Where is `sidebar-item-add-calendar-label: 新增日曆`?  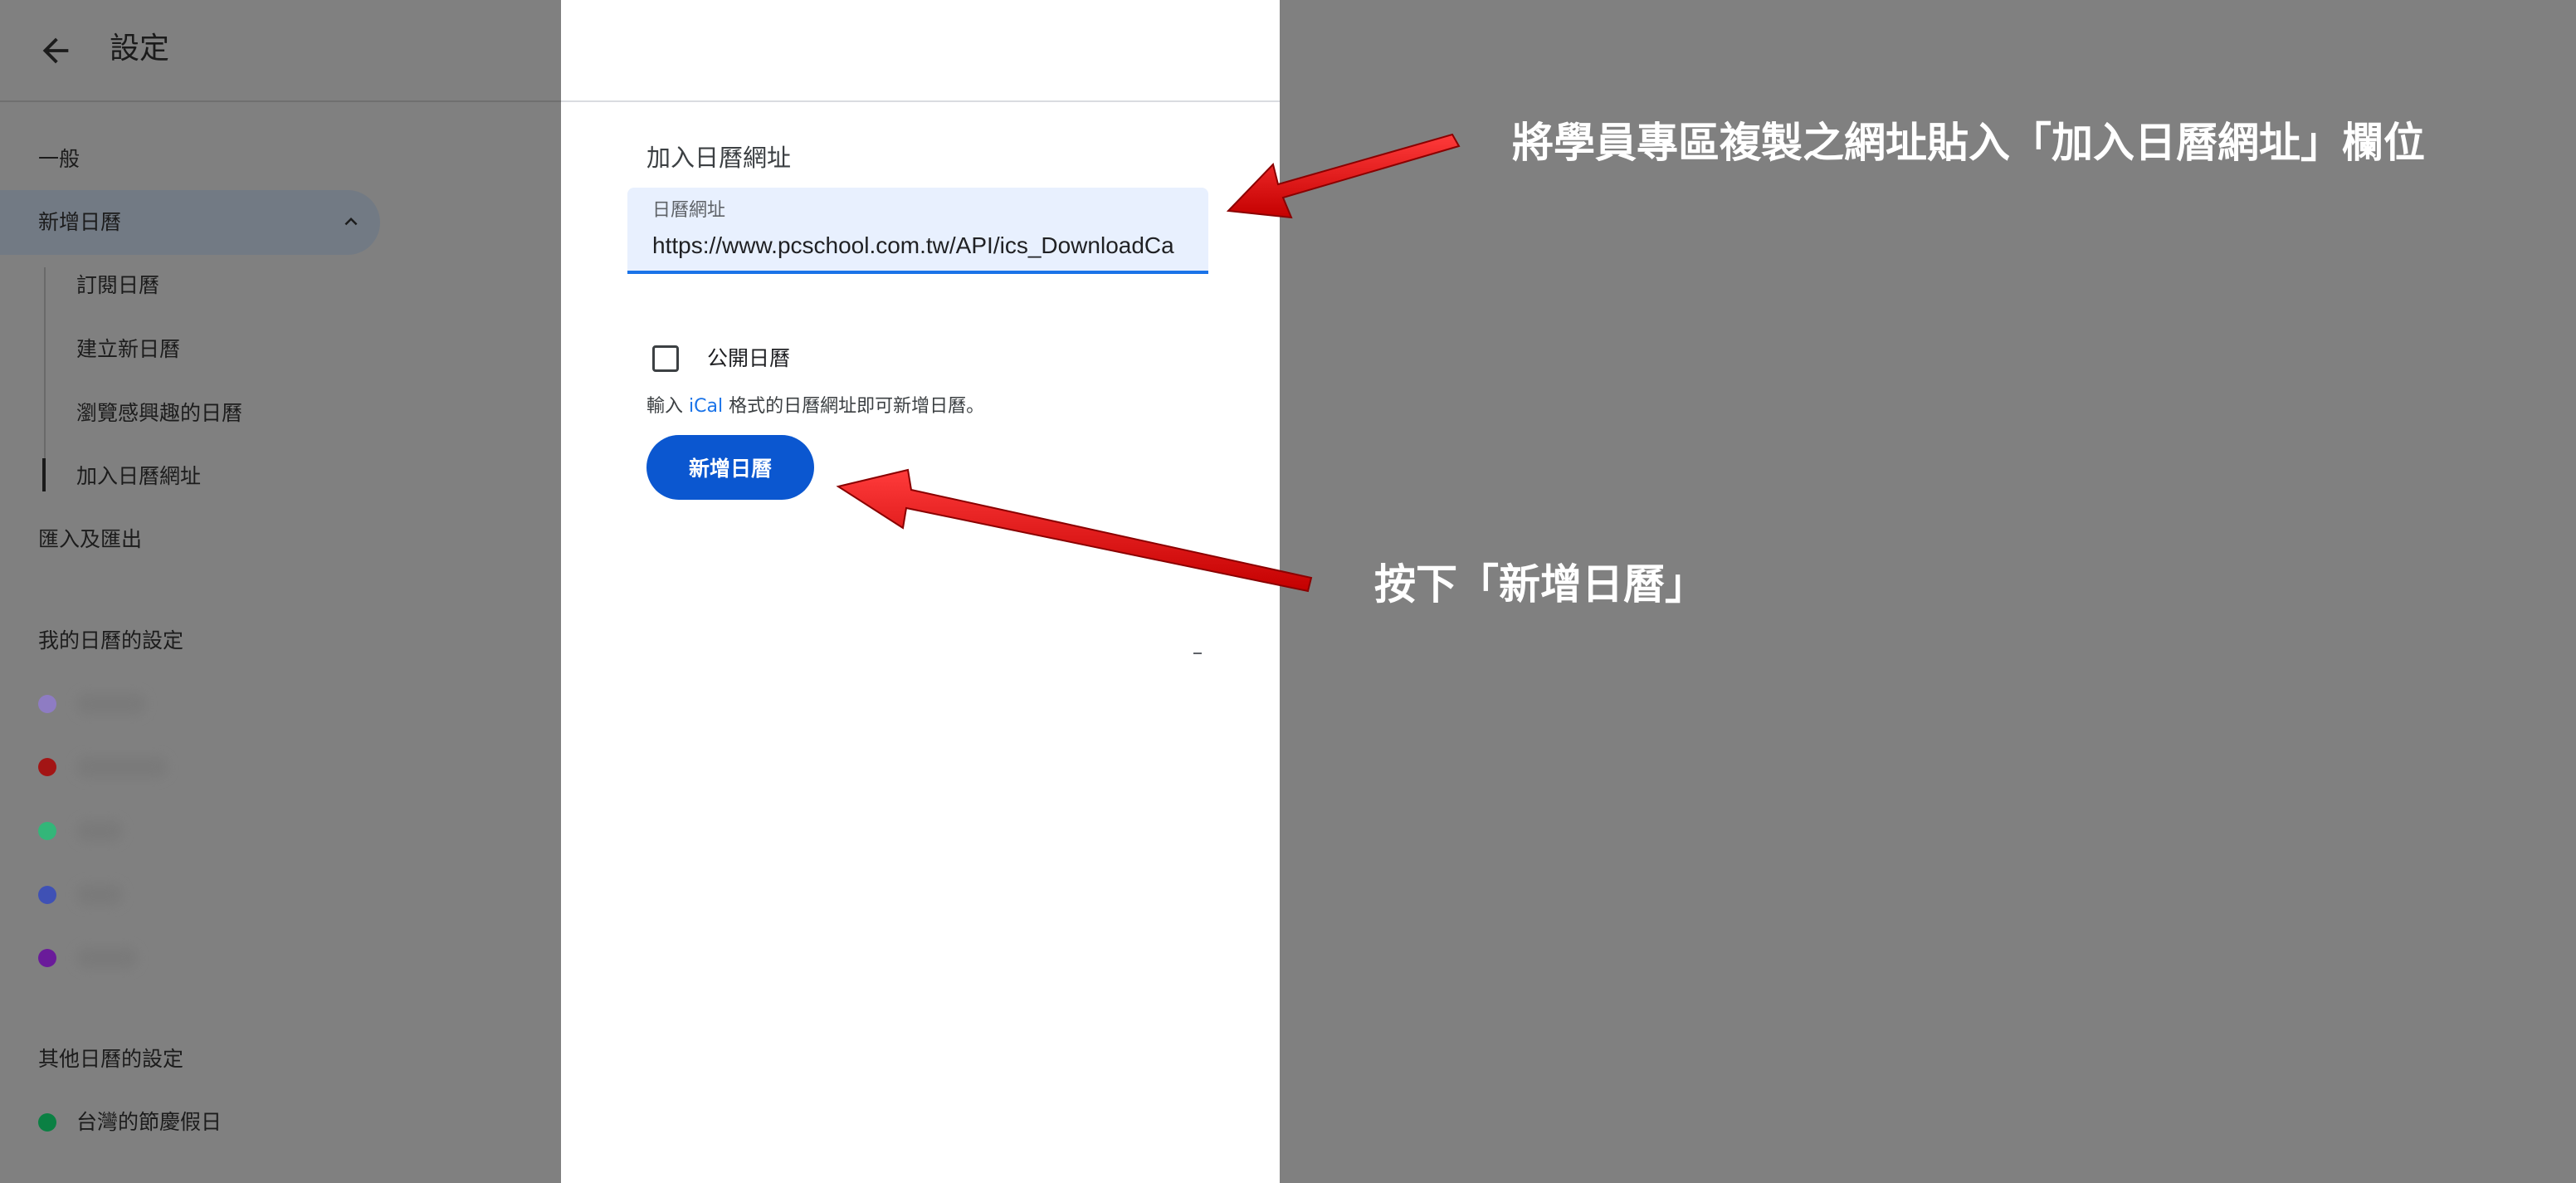 sidebar-item-add-calendar-label: 新增日曆 is located at coordinates (80, 222).